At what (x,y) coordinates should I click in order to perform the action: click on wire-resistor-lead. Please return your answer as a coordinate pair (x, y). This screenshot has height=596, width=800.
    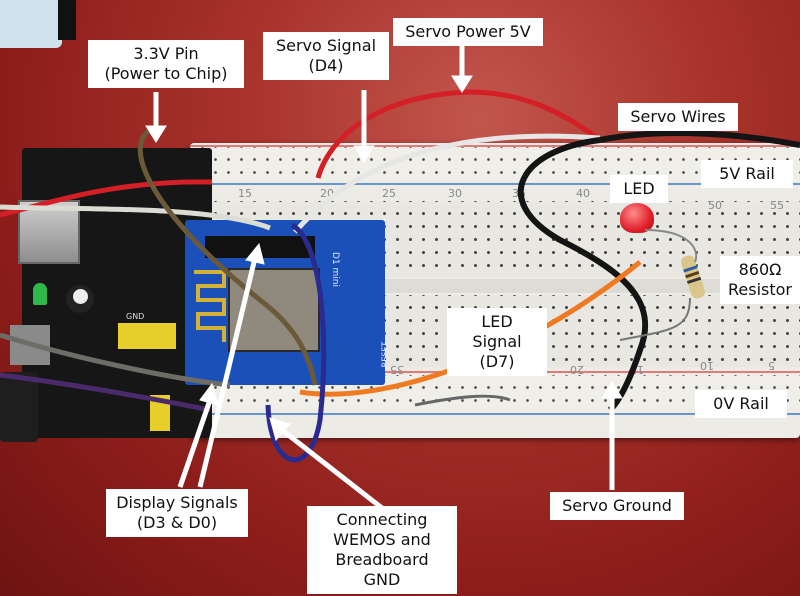
    Looking at the image, I should click on (655, 319).